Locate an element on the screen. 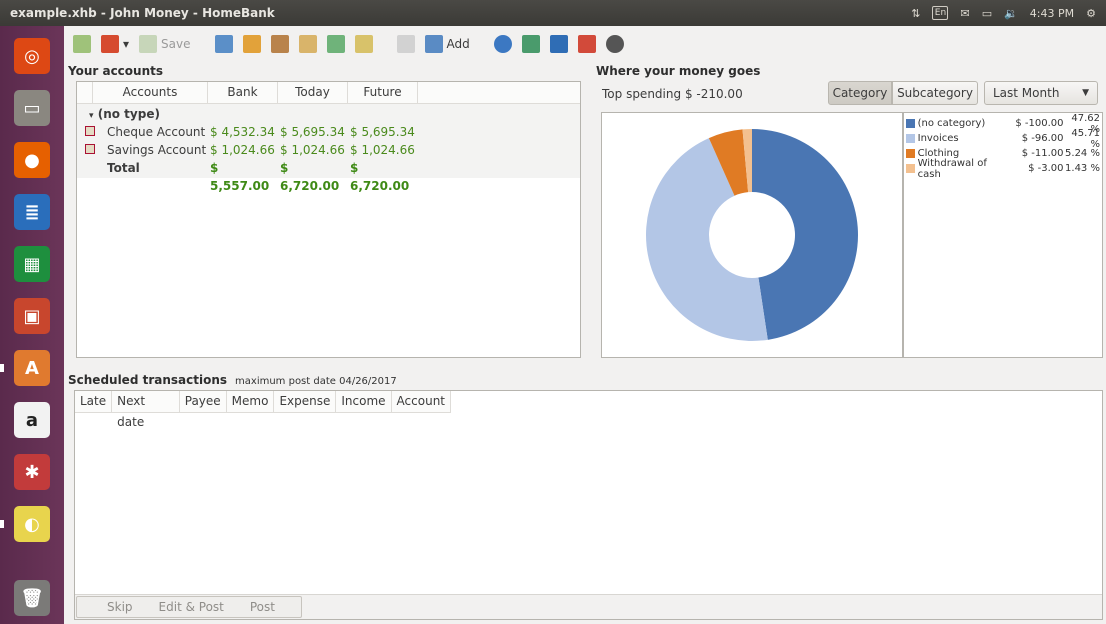  clock: 4:43 PM is located at coordinates (1052, 13).